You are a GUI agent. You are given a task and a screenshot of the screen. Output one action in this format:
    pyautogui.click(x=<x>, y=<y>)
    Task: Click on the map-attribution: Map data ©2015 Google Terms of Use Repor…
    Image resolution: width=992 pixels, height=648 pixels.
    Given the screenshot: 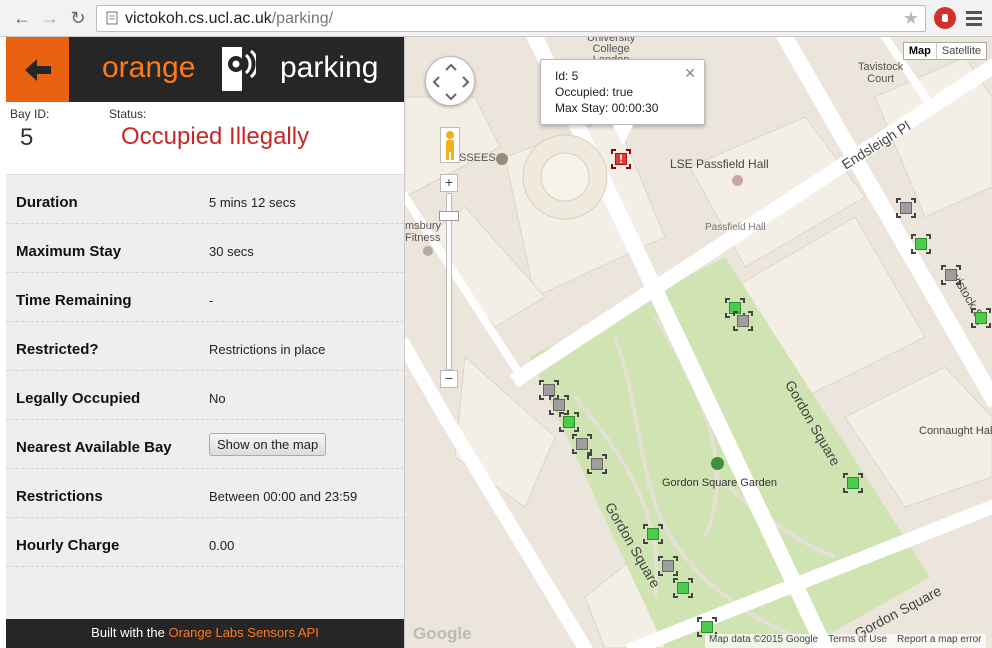 What is the action you would take?
    pyautogui.click(x=845, y=641)
    